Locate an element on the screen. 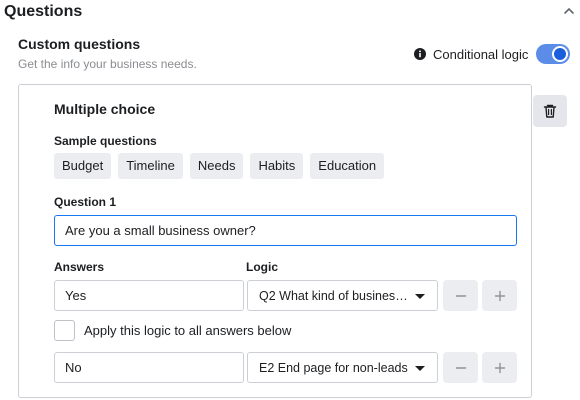 The width and height of the screenshot is (580, 400). custom-questions-title: Custom questions is located at coordinates (79, 44).